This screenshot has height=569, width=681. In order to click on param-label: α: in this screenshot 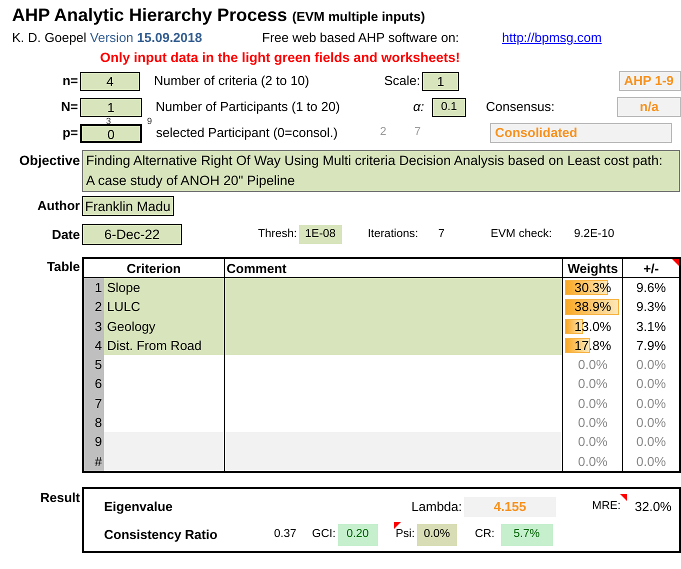, I will do `click(418, 107)`.